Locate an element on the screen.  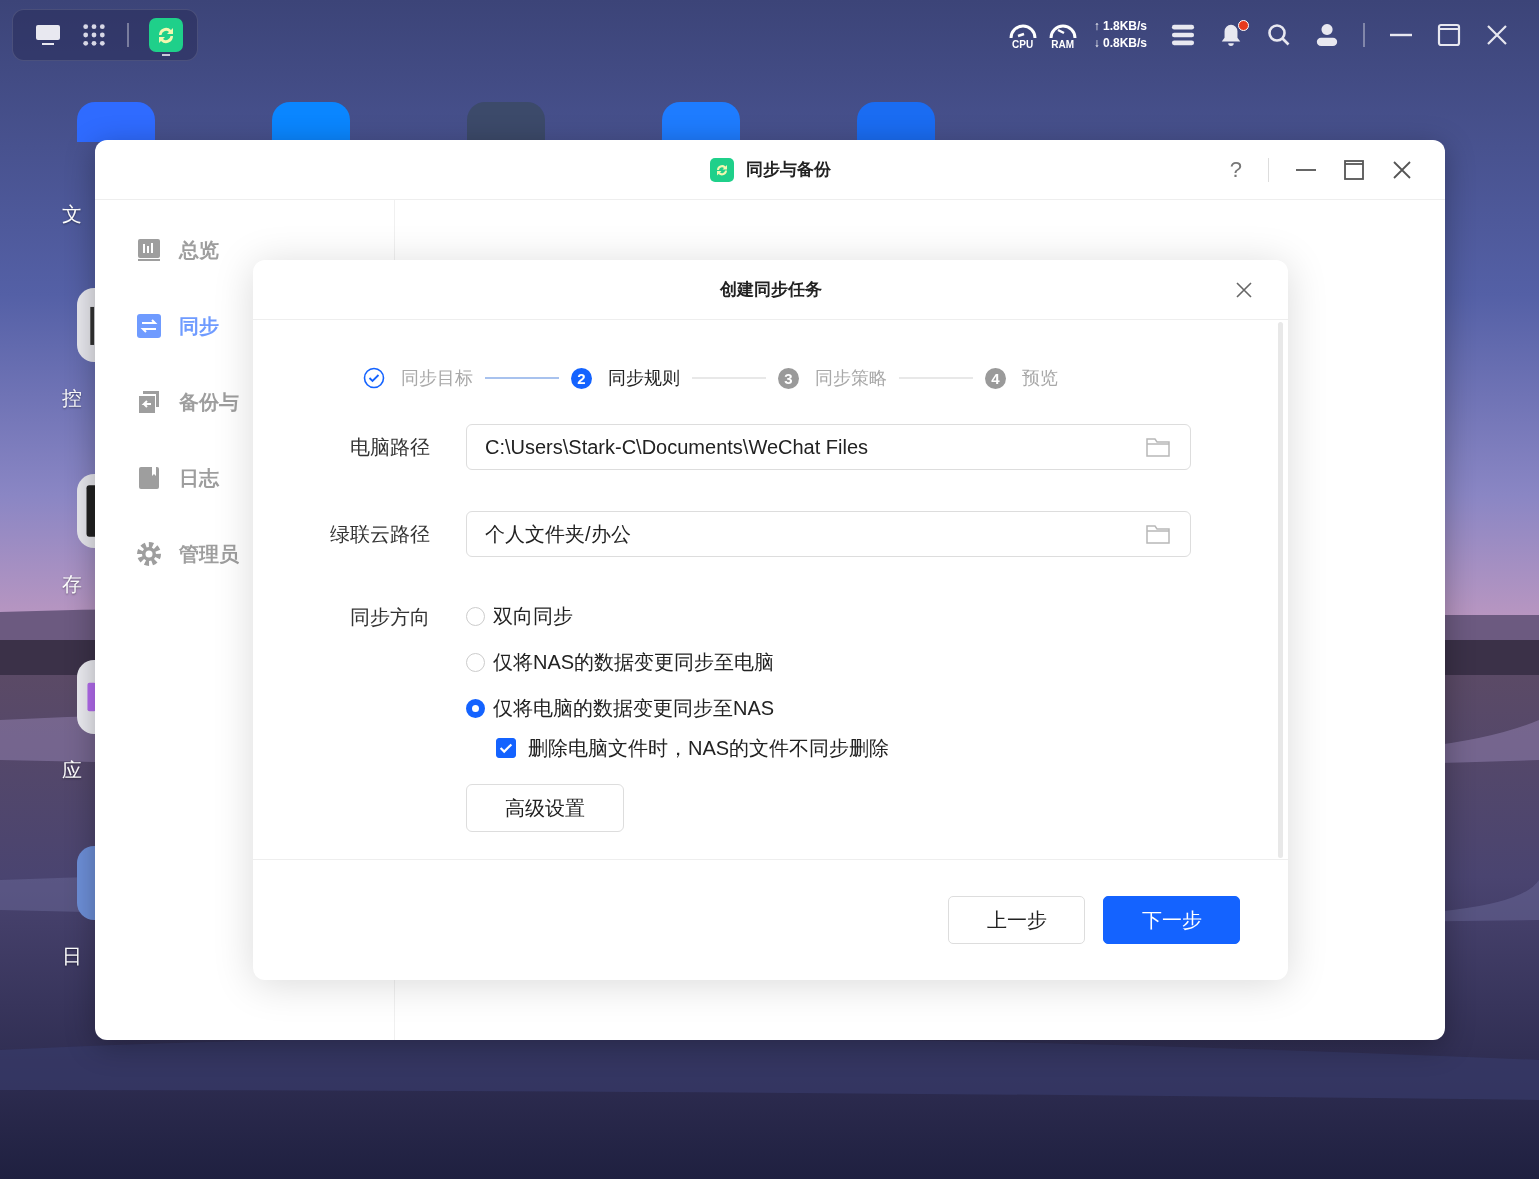
swap-arrows-icon is located at coordinates (149, 326).